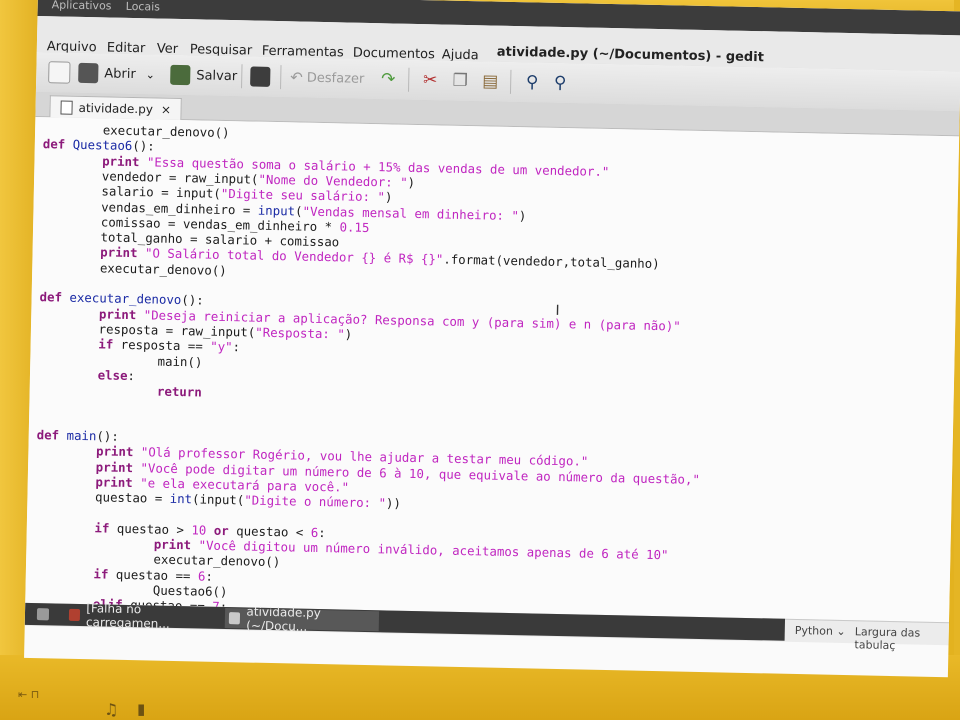 The width and height of the screenshot is (960, 720). I want to click on tab-atividade-py: atividade.py ×, so click(116, 108).